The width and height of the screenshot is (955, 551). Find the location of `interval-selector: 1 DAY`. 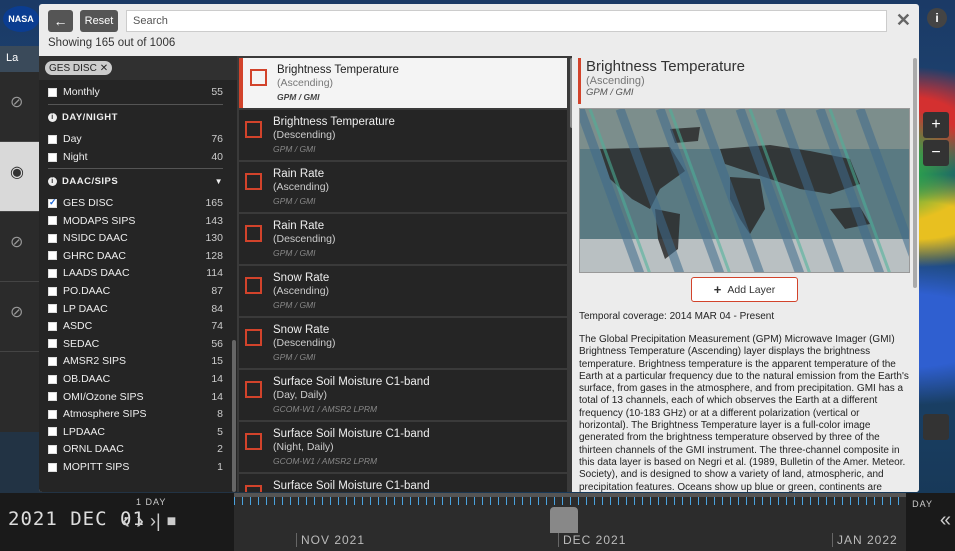

interval-selector: 1 DAY is located at coordinates (151, 502).